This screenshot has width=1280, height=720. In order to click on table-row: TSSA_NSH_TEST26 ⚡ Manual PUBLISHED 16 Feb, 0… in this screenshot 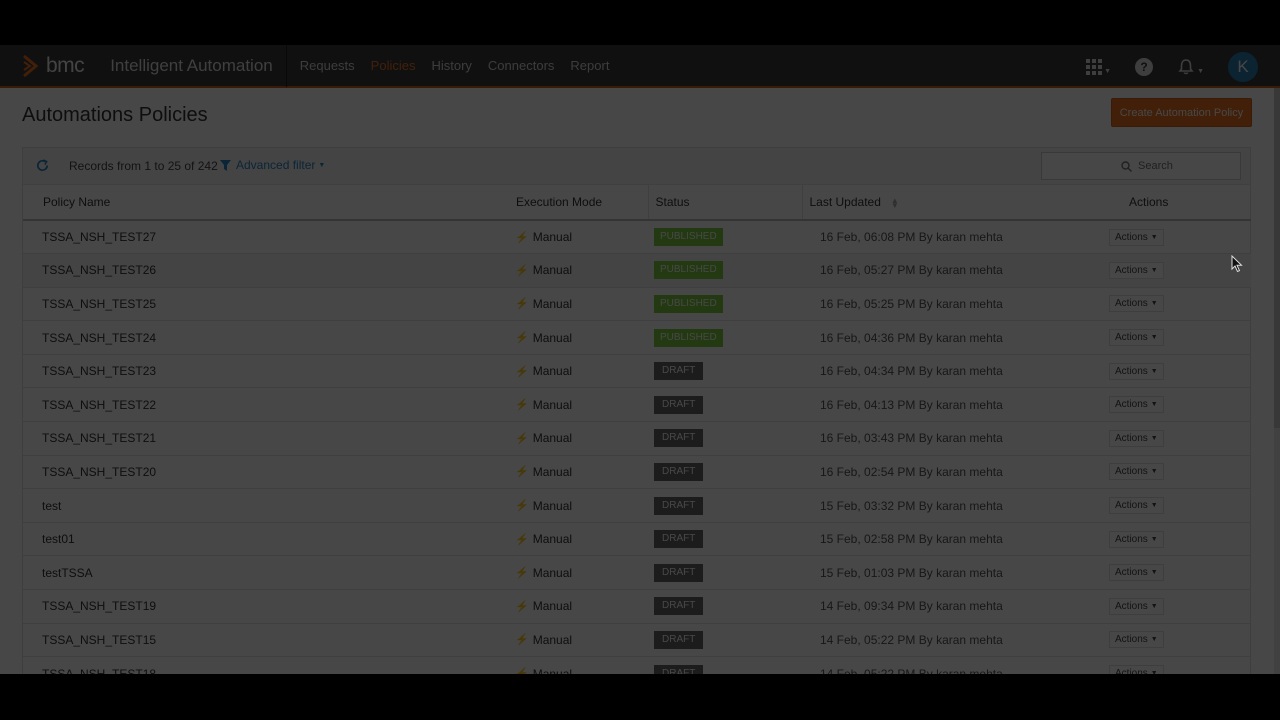, I will do `click(637, 270)`.